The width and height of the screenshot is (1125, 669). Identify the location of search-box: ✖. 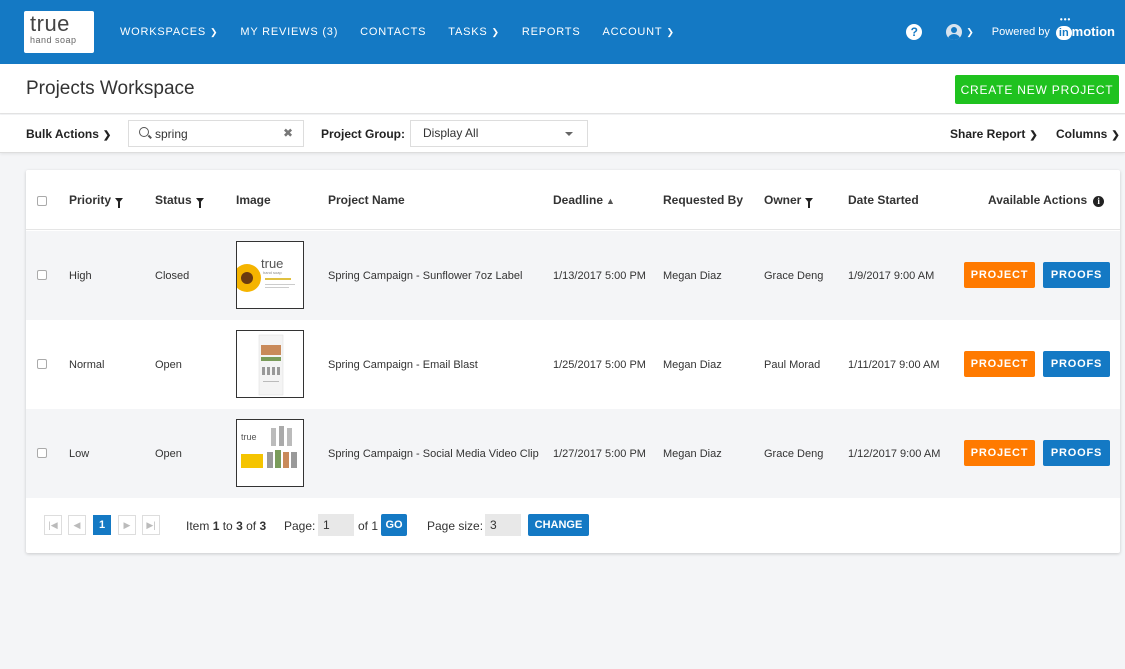
(216, 133).